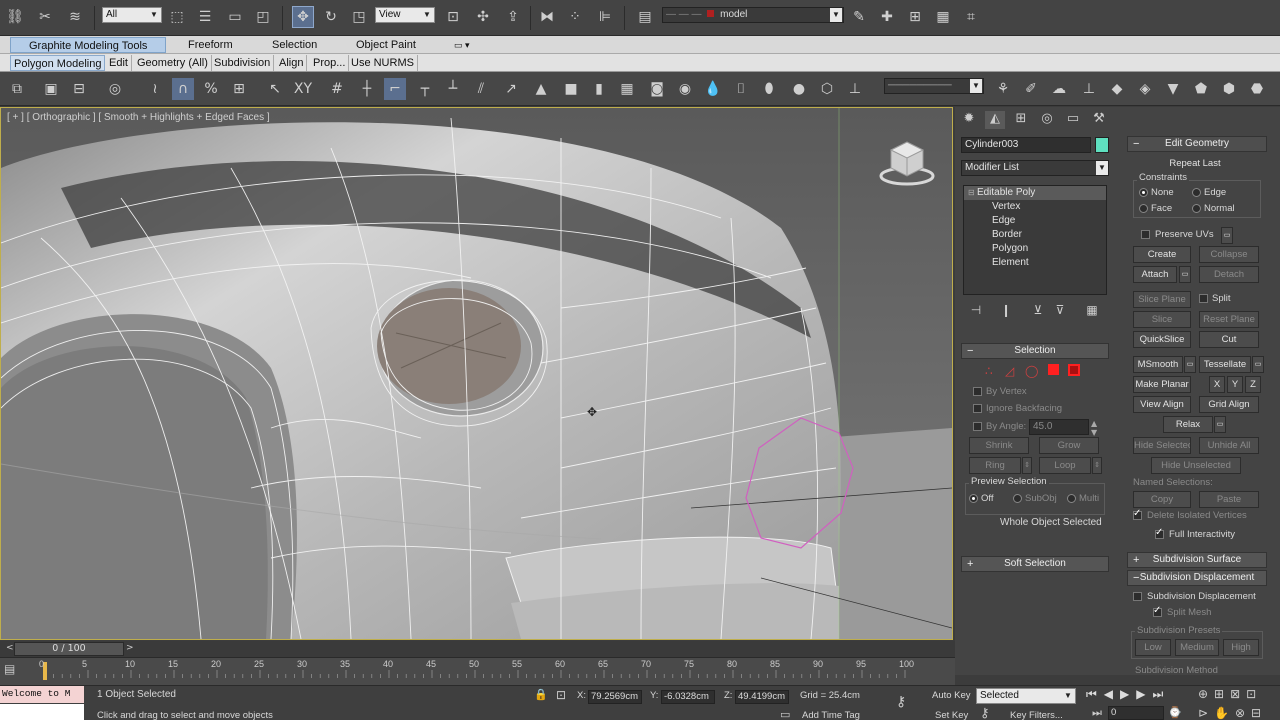 This screenshot has width=1280, height=720. Describe the element at coordinates (115, 89) in the screenshot. I see `swift-loop-icon: ◎` at that location.